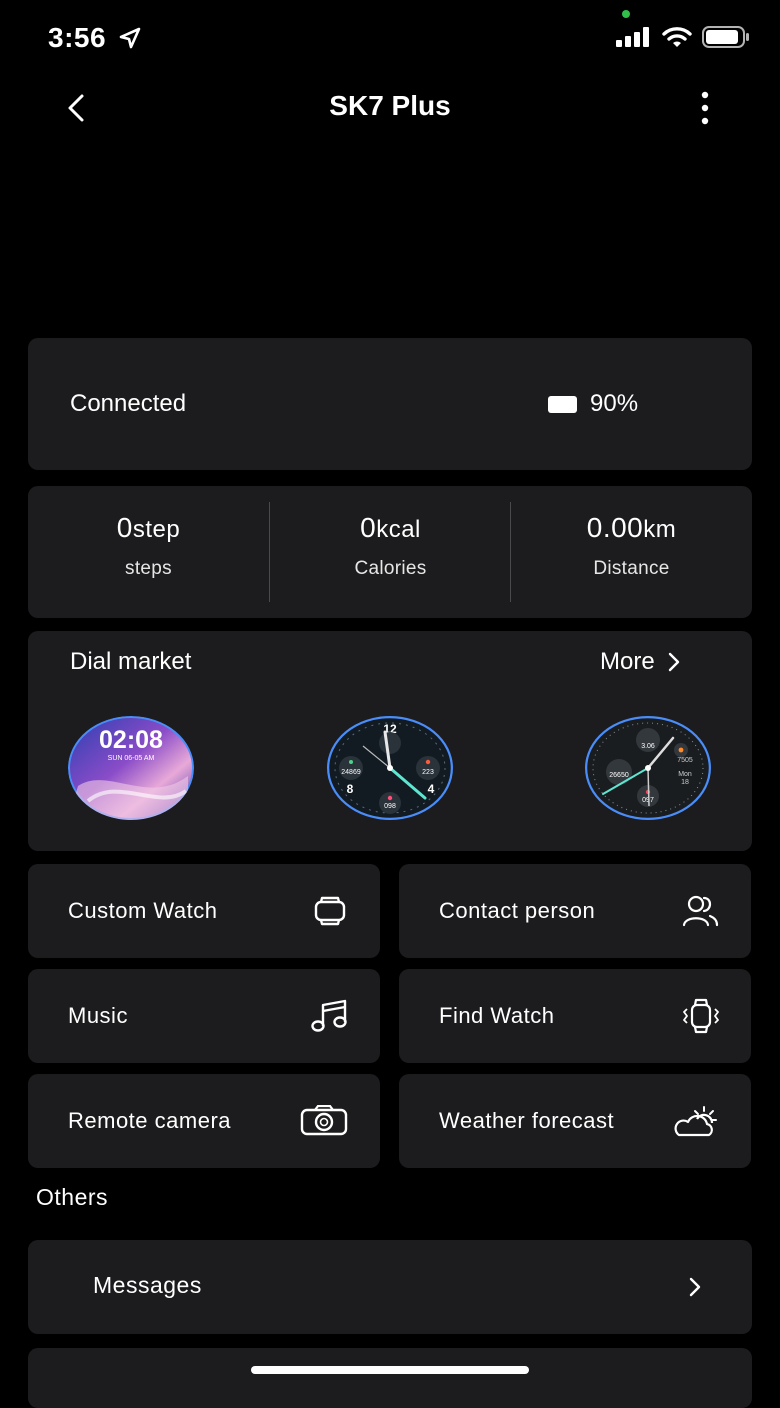  I want to click on distance-value: 0.00km, so click(631, 527).